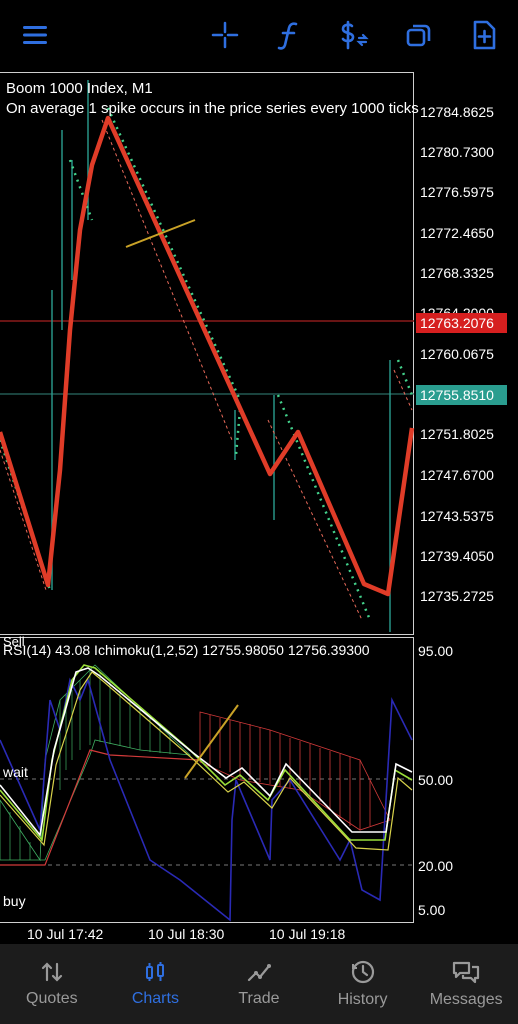 This screenshot has height=1024, width=518. I want to click on messages-icon, so click(466, 972).